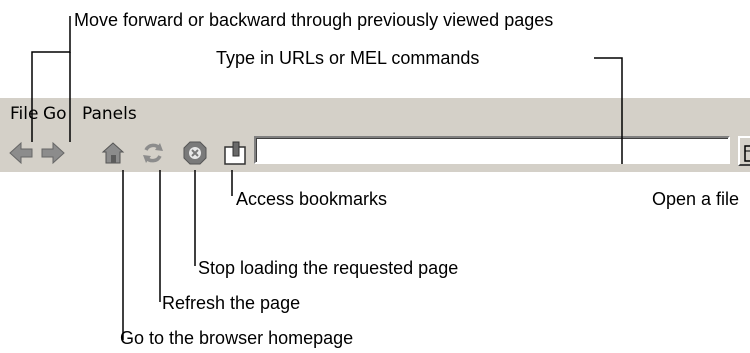  I want to click on url-input, so click(492, 150).